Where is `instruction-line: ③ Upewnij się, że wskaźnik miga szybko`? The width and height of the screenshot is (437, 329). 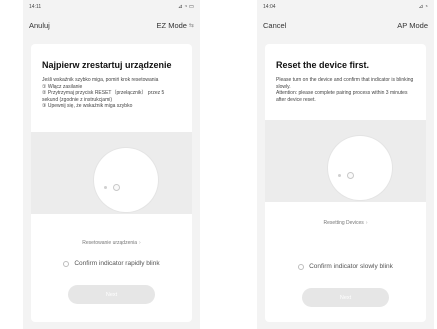
instruction-line: ③ Upewnij się, że wskaźnik miga szybko is located at coordinates (87, 106).